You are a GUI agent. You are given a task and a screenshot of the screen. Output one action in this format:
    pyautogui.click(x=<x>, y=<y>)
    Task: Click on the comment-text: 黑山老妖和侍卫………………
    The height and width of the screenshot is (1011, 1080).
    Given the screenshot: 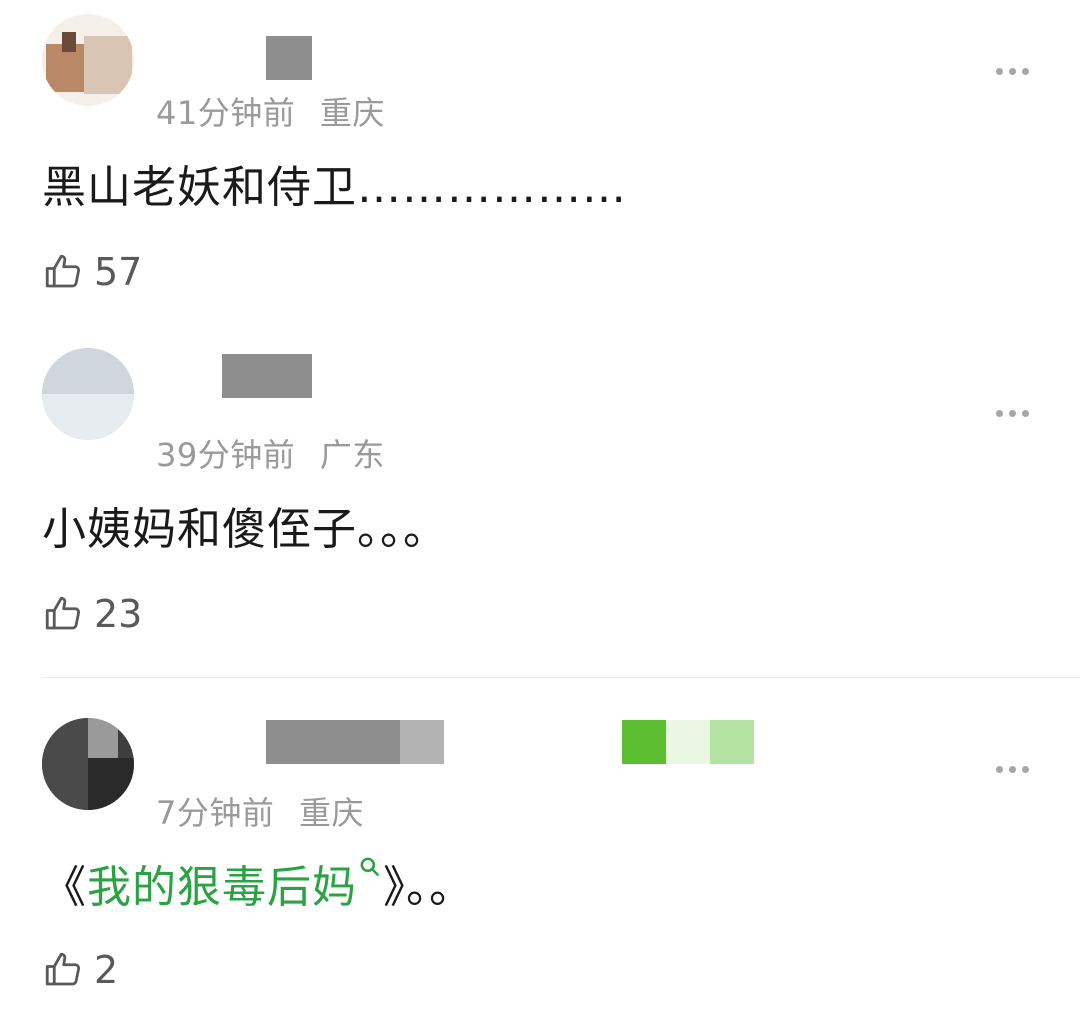 What is the action you would take?
    pyautogui.click(x=334, y=187)
    